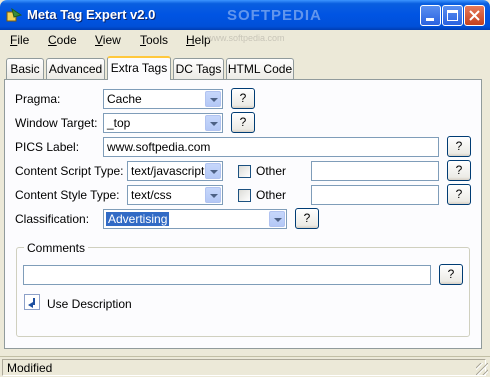  I want to click on watermark-url: www.softpedia.com, so click(246, 38).